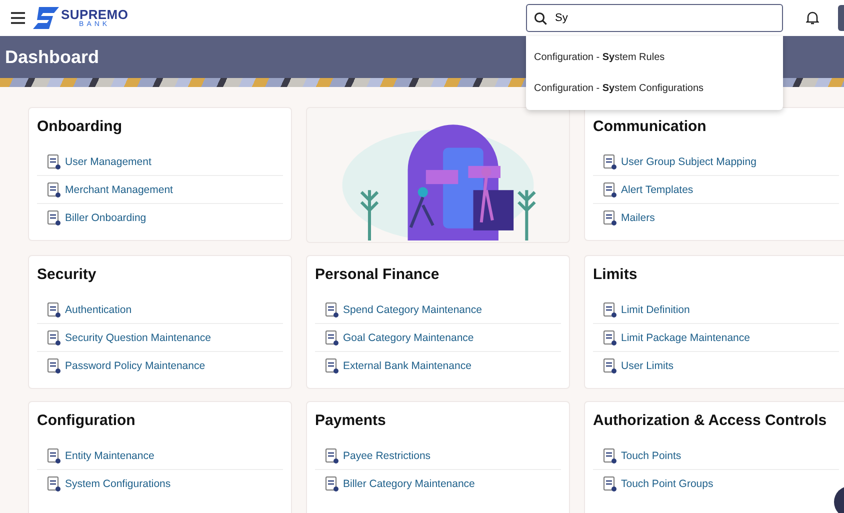 This screenshot has height=513, width=844. What do you see at coordinates (67, 275) in the screenshot?
I see `card-title: Security` at bounding box center [67, 275].